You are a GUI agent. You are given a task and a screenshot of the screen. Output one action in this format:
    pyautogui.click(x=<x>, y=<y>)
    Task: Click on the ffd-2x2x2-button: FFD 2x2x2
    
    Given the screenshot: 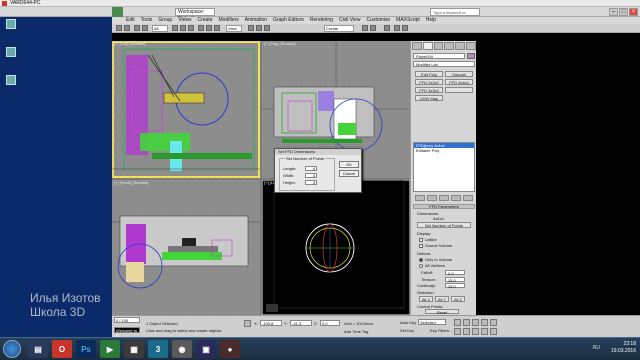 What is the action you would take?
    pyautogui.click(x=429, y=82)
    